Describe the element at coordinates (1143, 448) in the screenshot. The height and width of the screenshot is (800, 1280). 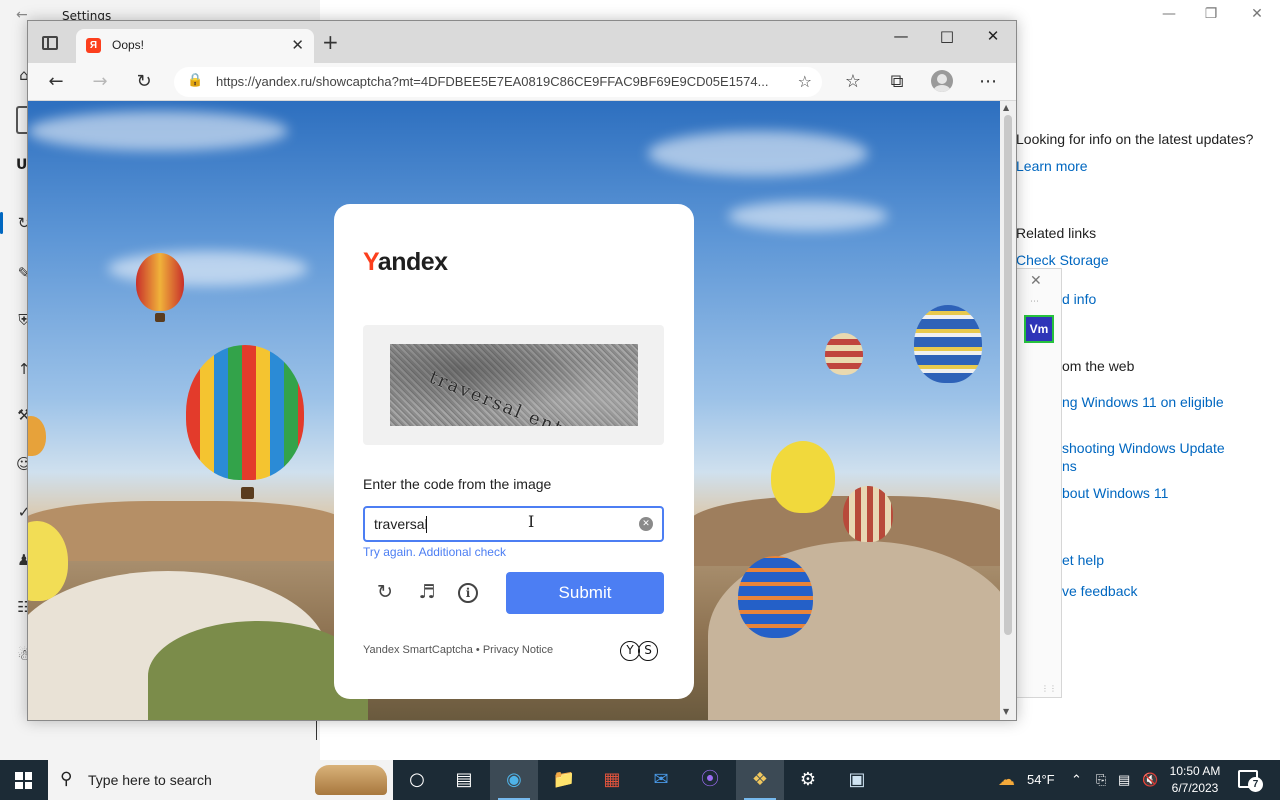
I see `troubleshooting-link: shooting Windows Update` at that location.